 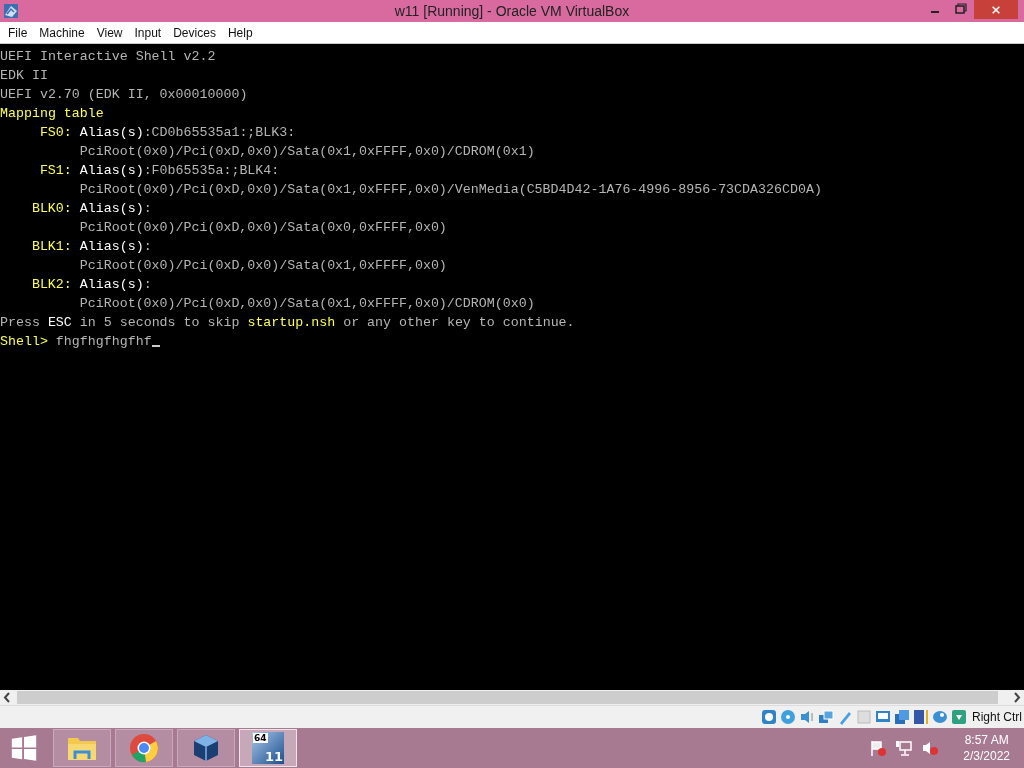 What do you see at coordinates (91, 246) in the screenshot?
I see `console-line: BLK1: Alias(s):` at bounding box center [91, 246].